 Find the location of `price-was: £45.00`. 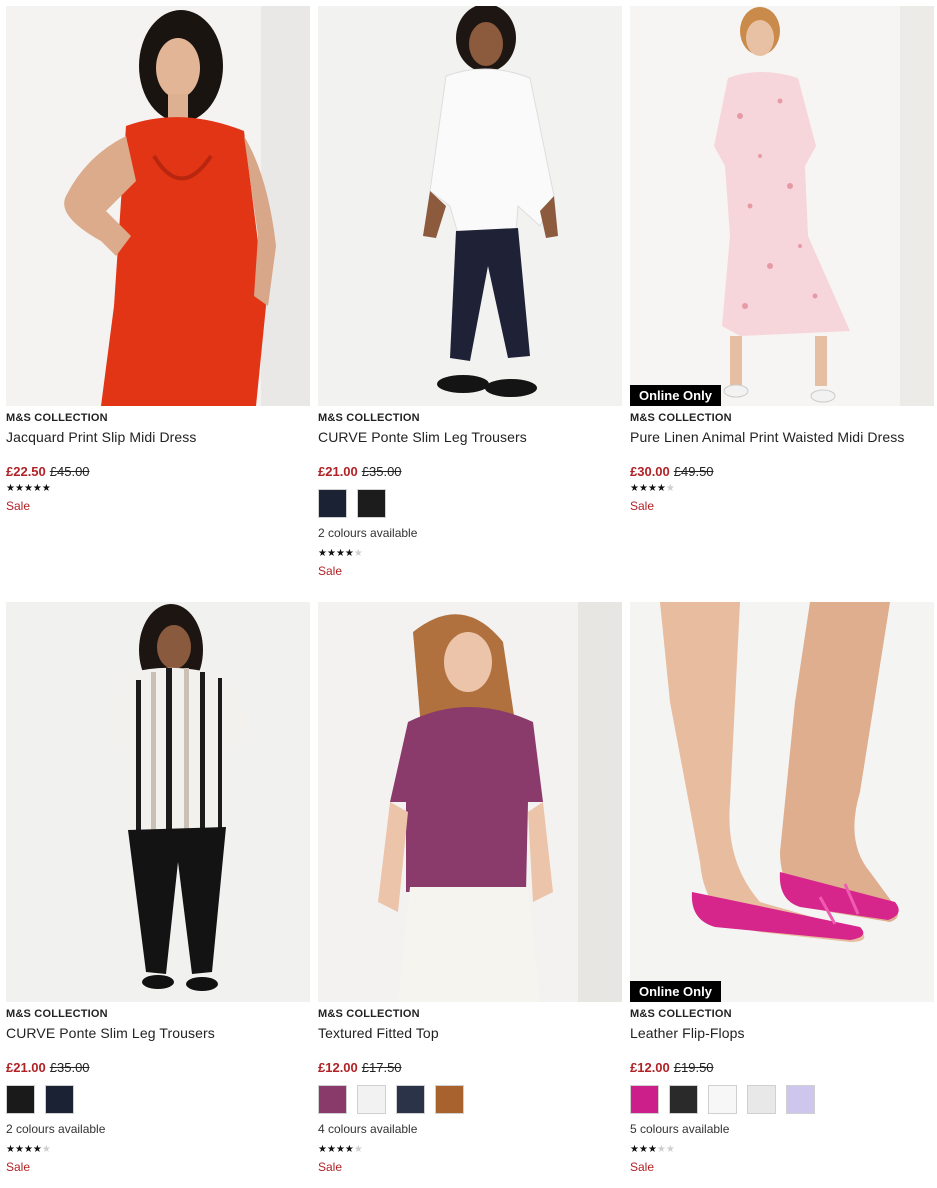

price-was: £45.00 is located at coordinates (69, 471).